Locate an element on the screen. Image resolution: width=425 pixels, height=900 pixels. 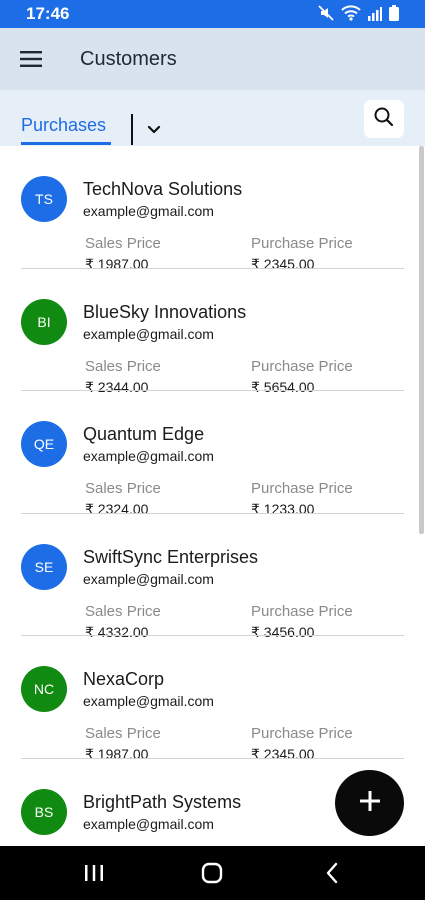
avatar: SE is located at coordinates (44, 566).